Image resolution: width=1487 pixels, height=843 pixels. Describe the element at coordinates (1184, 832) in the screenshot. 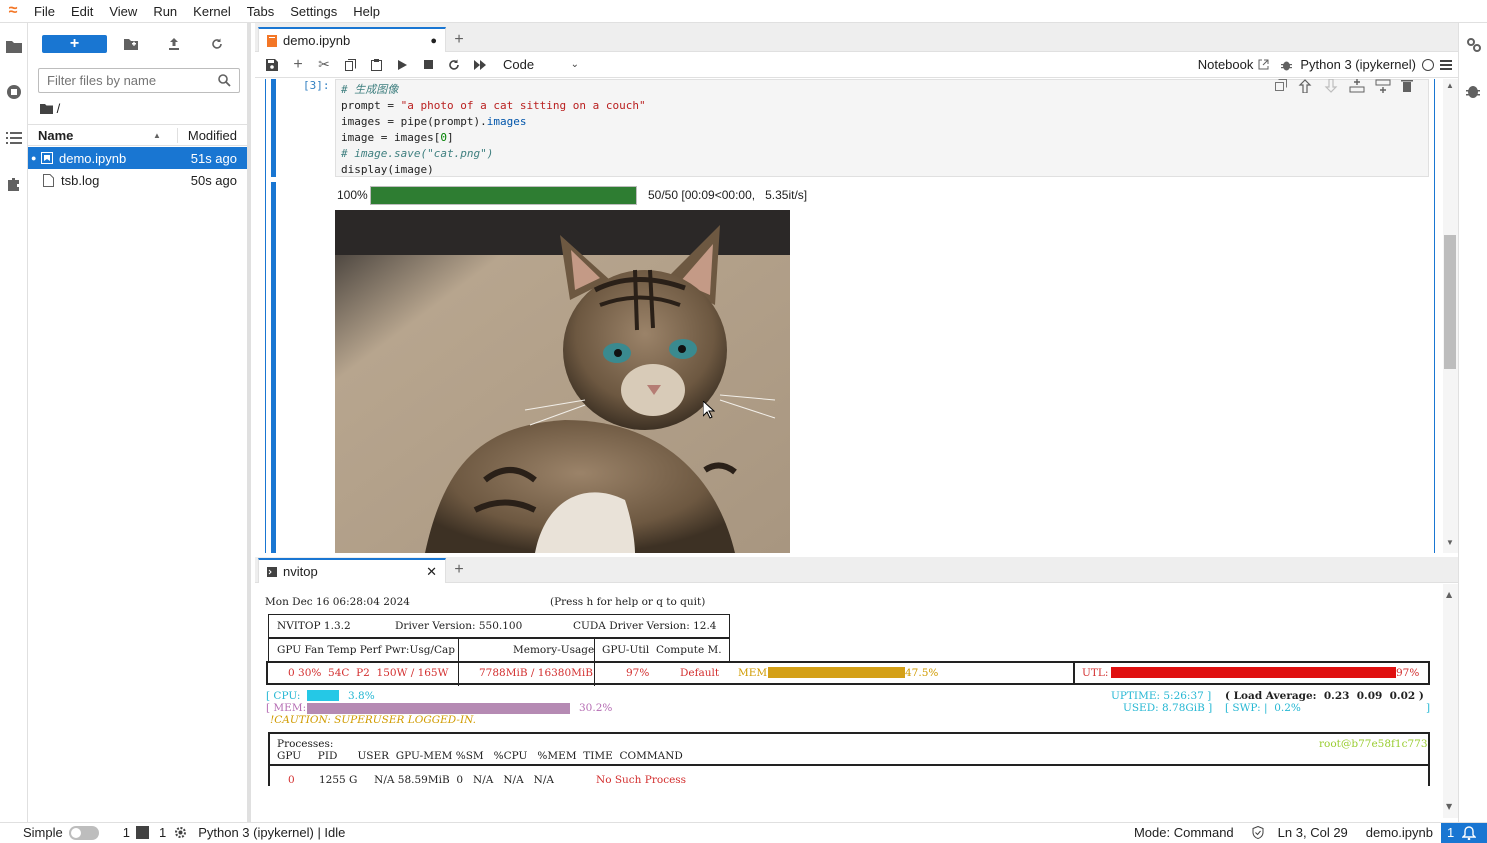

I see `editor-mode: Mode: Command` at that location.